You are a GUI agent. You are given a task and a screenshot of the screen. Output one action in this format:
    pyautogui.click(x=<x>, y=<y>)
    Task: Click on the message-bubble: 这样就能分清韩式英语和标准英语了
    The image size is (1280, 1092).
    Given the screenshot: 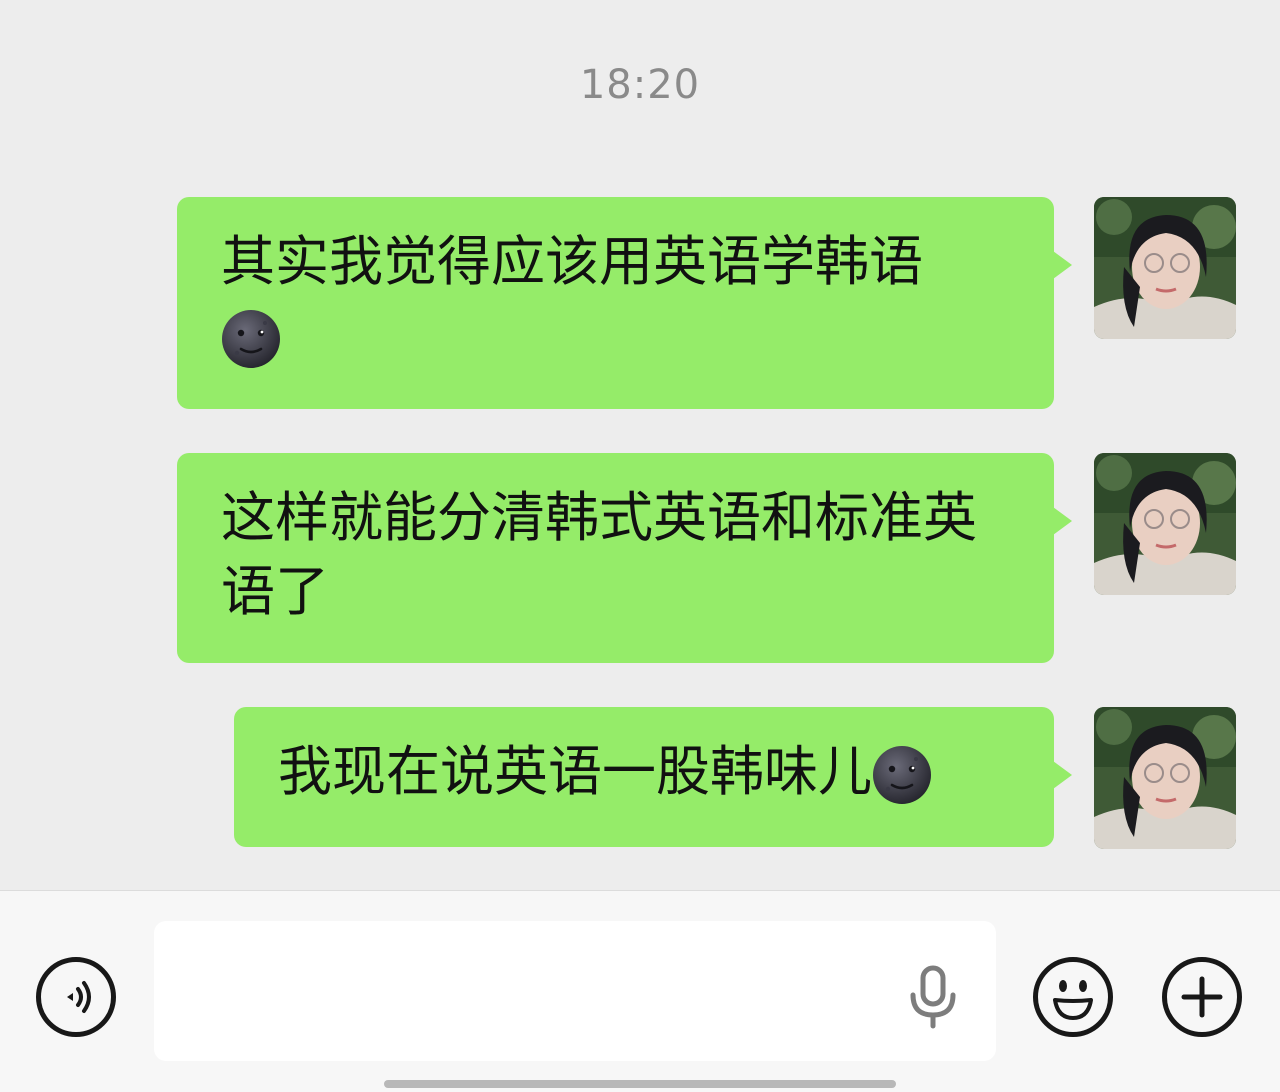 What is the action you would take?
    pyautogui.click(x=624, y=558)
    